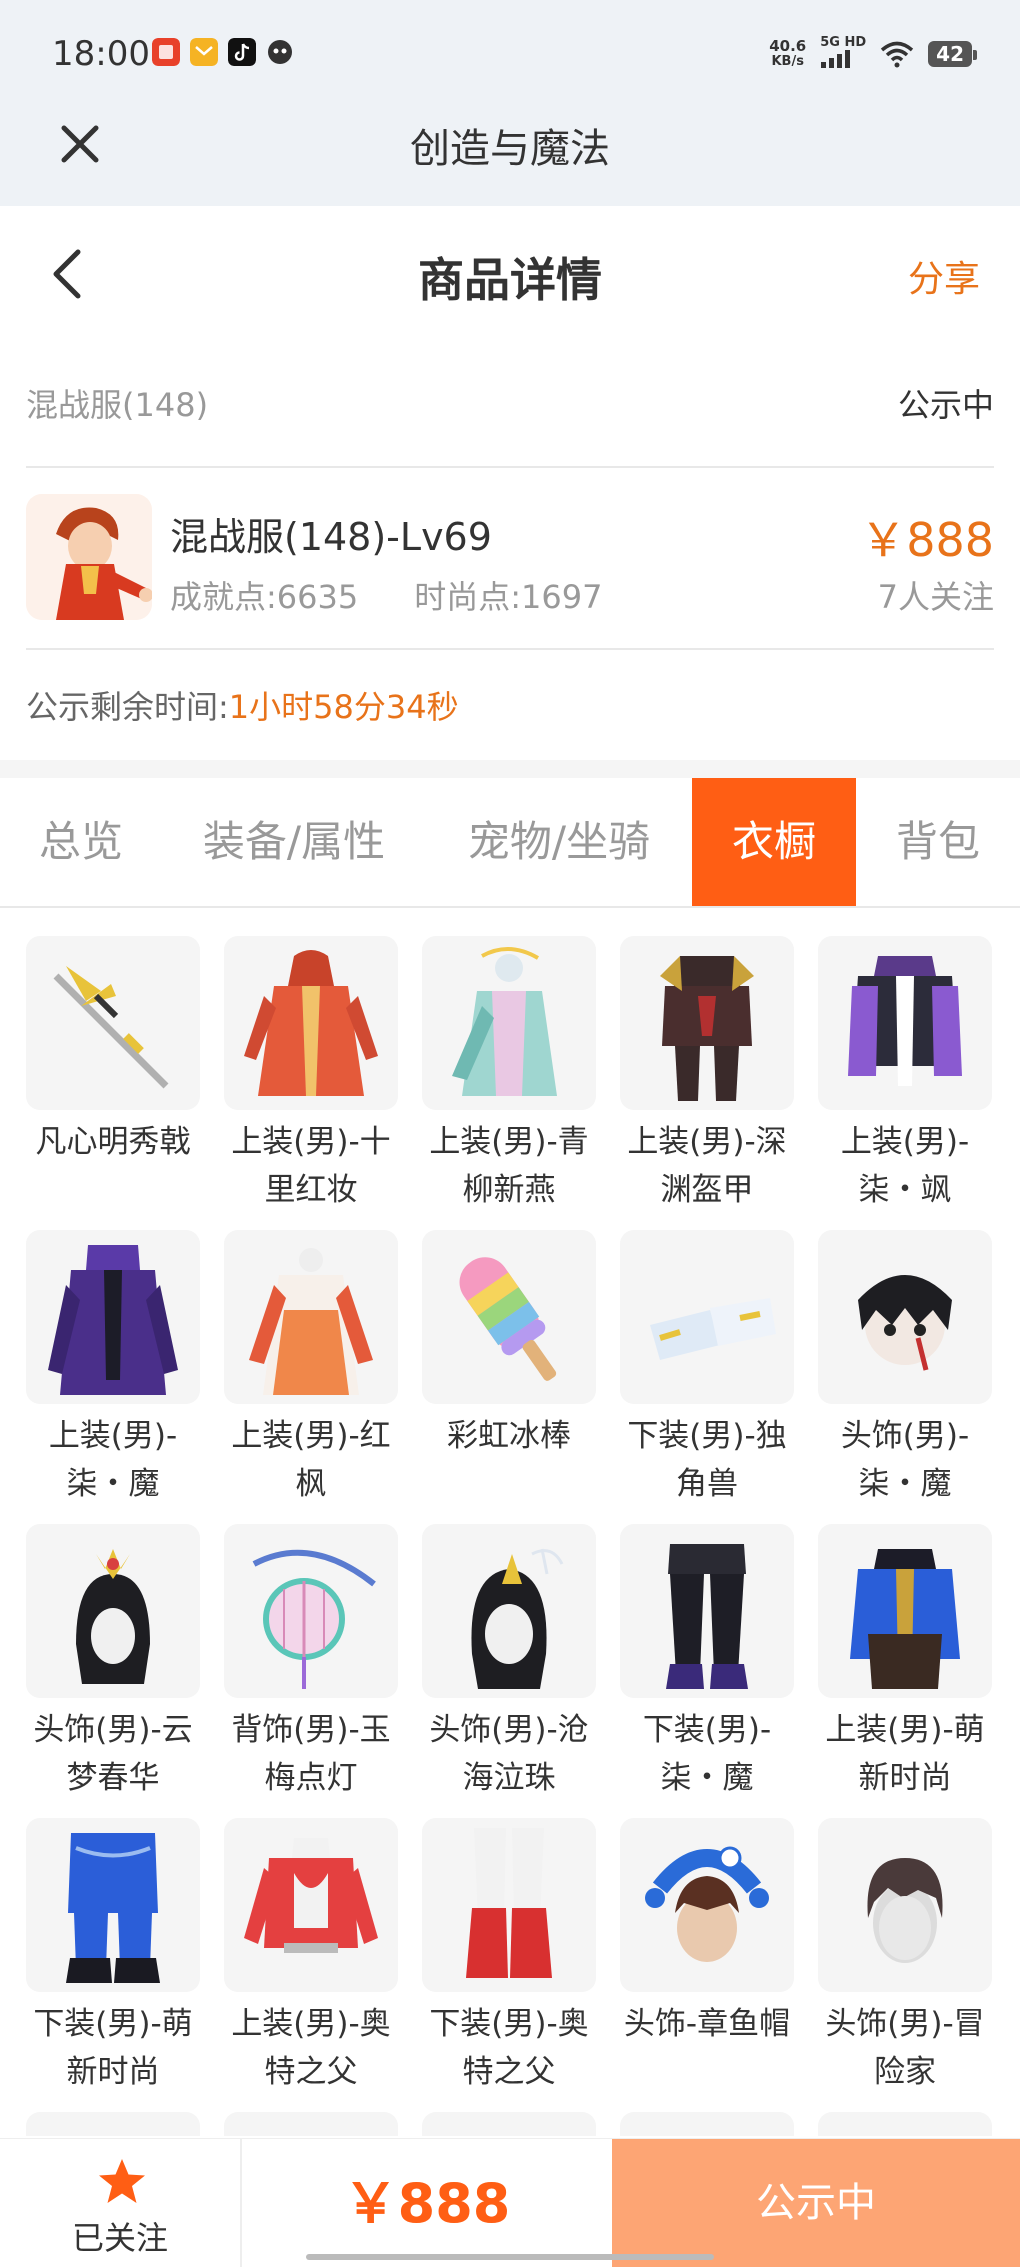  What do you see at coordinates (787, 61) in the screenshot?
I see `speed-unit: KB/s` at bounding box center [787, 61].